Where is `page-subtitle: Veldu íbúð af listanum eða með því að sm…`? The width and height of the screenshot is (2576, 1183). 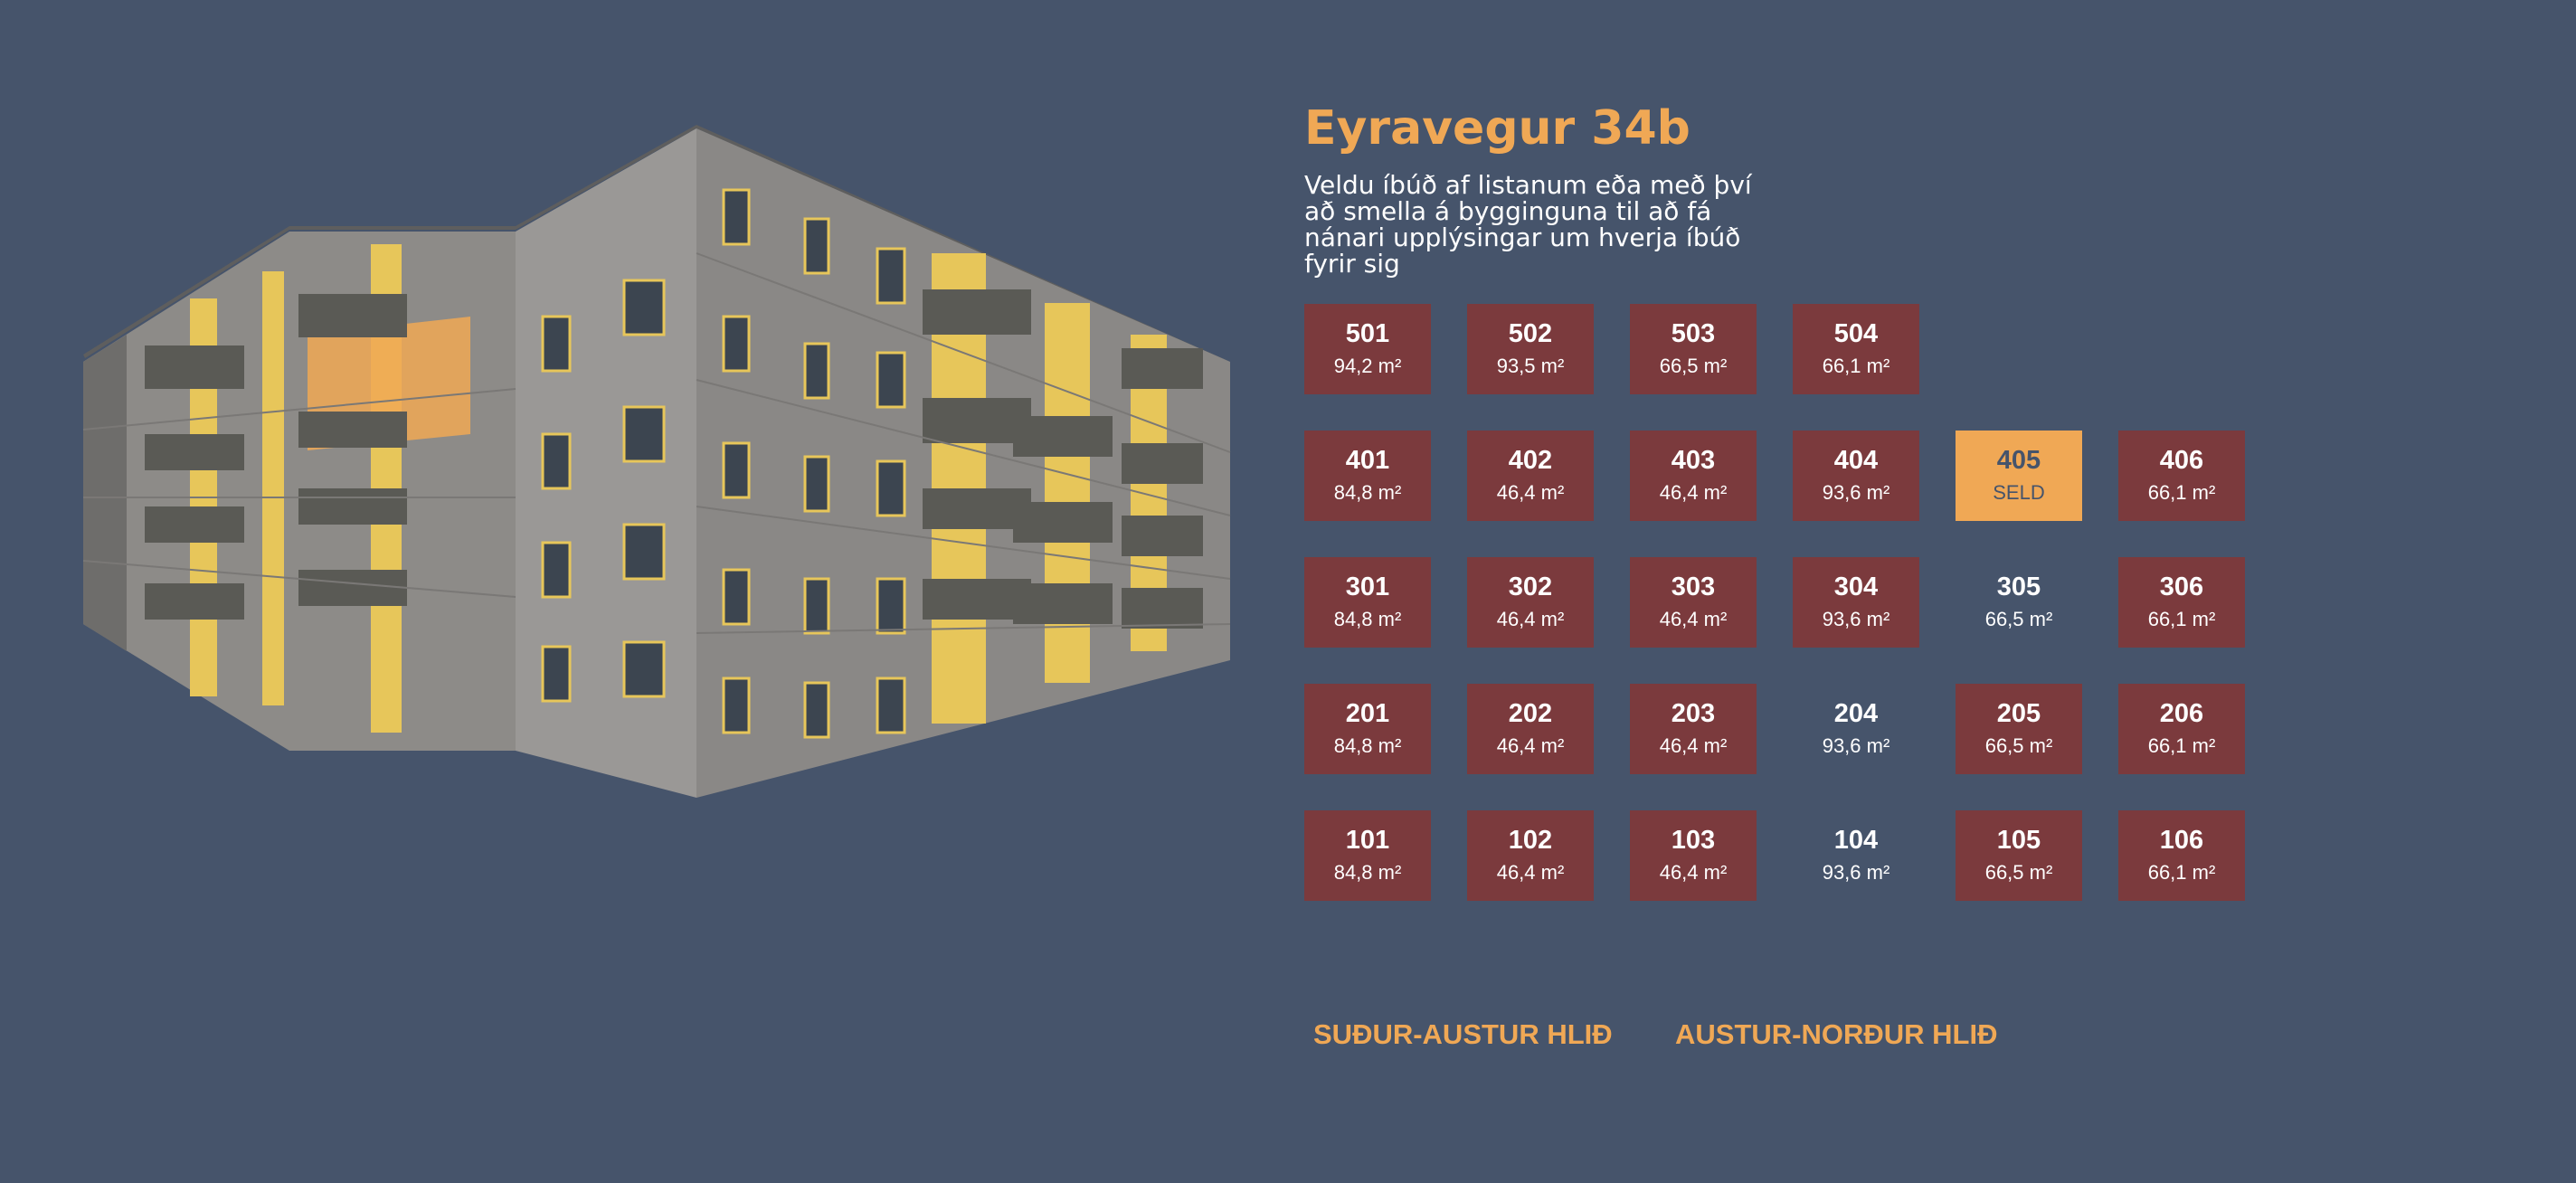
page-subtitle: Veldu íbúð af listanum eða með því að sm… is located at coordinates (1528, 224).